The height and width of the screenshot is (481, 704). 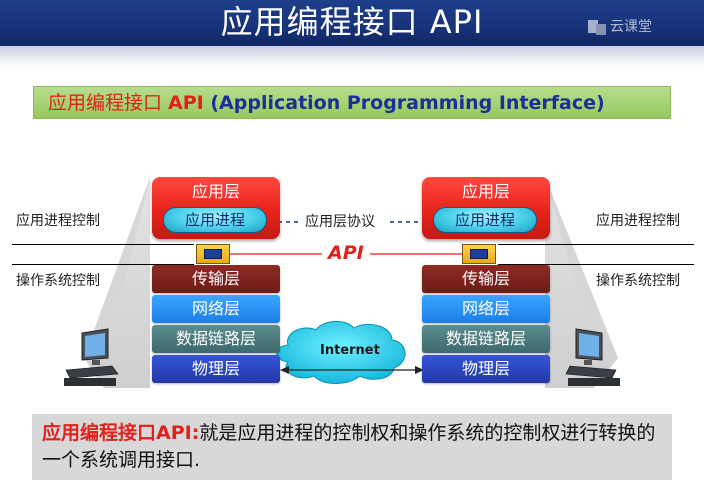 What do you see at coordinates (350, 350) in the screenshot?
I see `internet-label: Internet` at bounding box center [350, 350].